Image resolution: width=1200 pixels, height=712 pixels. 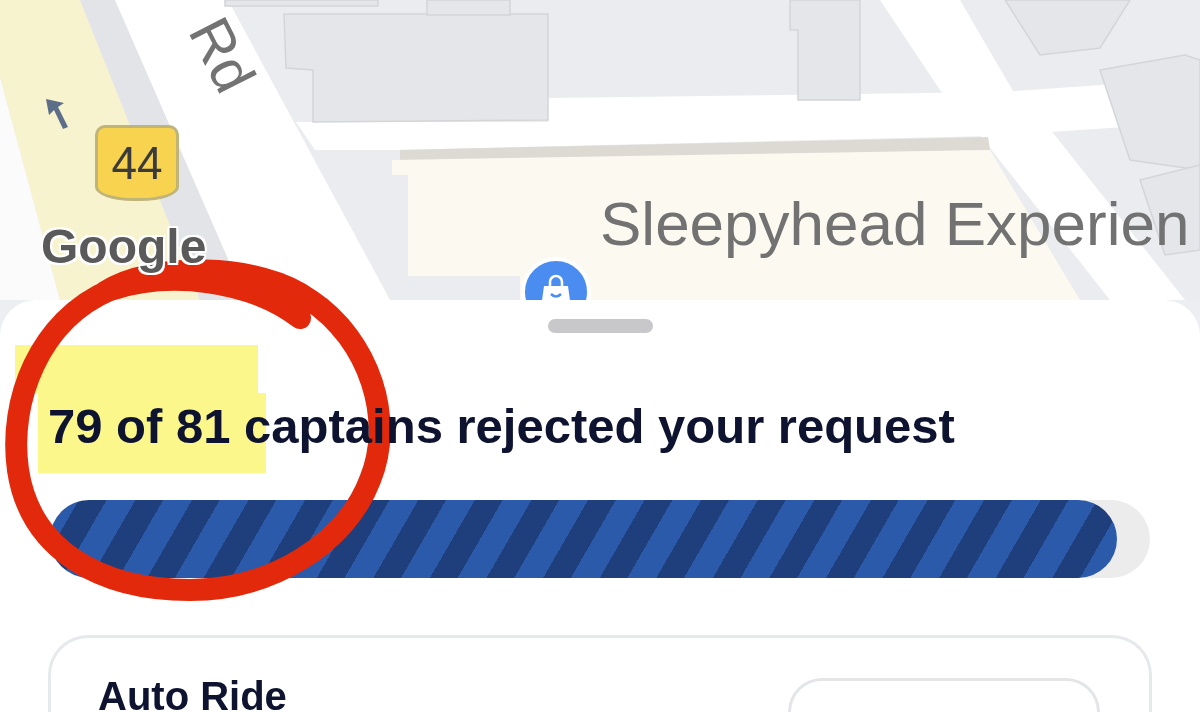 What do you see at coordinates (222, 55) in the screenshot?
I see `road-name-label: Rd` at bounding box center [222, 55].